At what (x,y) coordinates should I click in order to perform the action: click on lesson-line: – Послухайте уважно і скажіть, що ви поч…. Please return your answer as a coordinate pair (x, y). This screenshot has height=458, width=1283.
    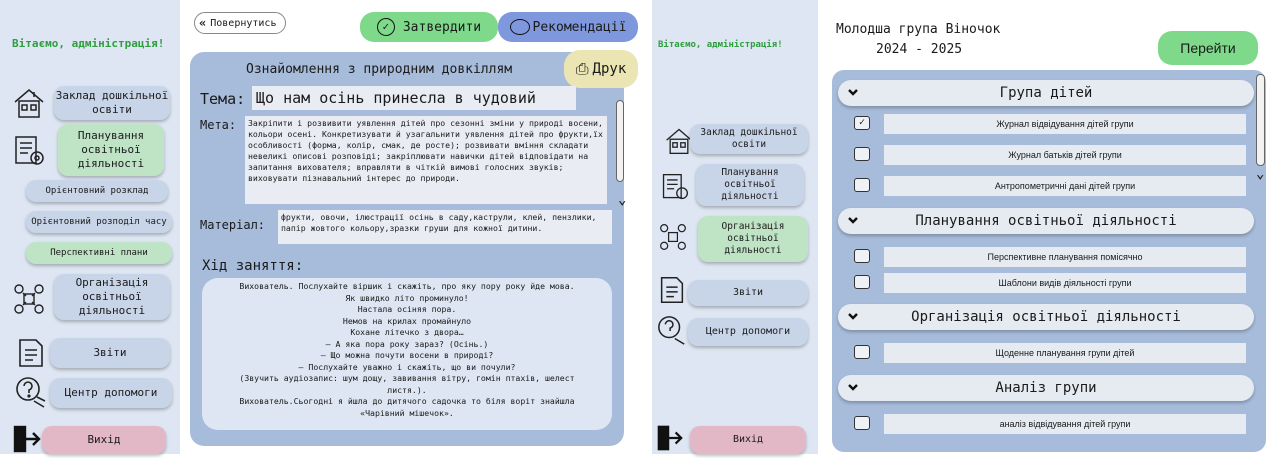
    Looking at the image, I should click on (407, 366).